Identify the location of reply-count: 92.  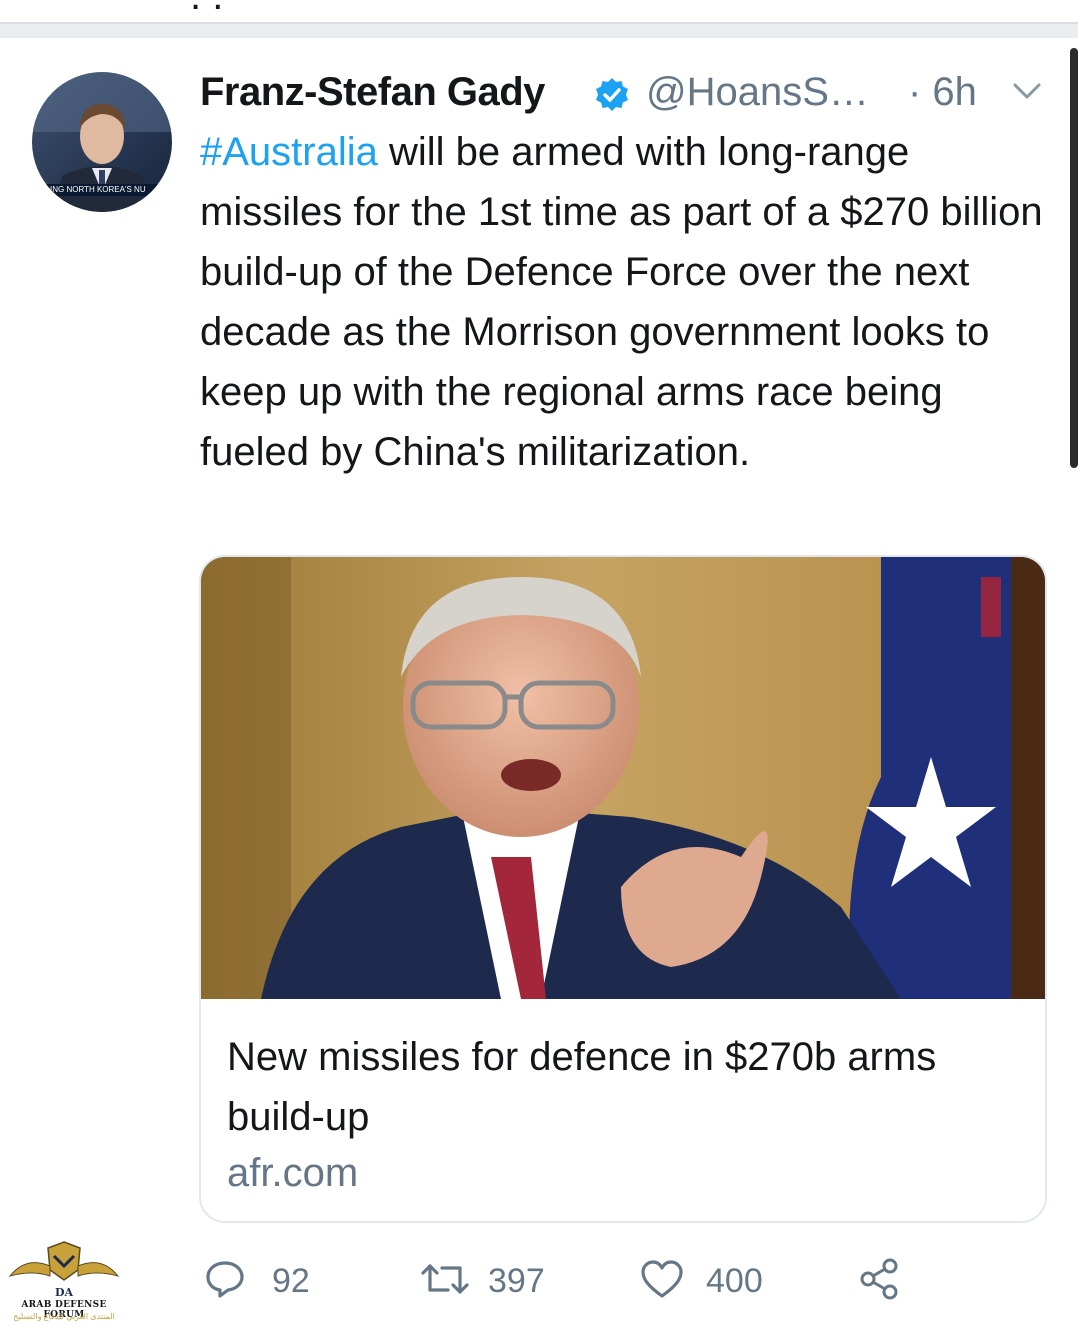
(291, 1281).